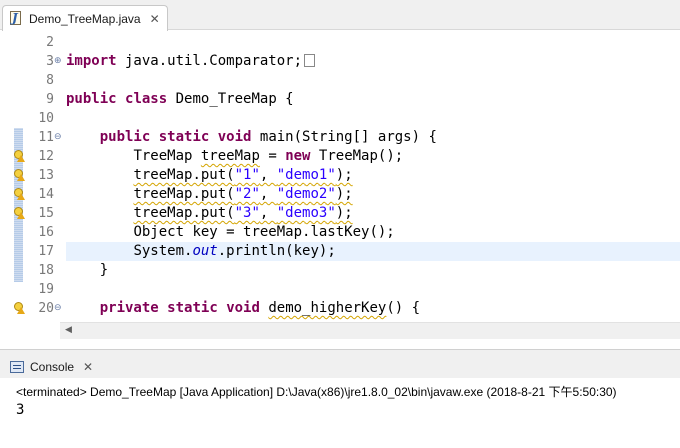  I want to click on code-text: private static void demo_higherKey() {, so click(243, 308).